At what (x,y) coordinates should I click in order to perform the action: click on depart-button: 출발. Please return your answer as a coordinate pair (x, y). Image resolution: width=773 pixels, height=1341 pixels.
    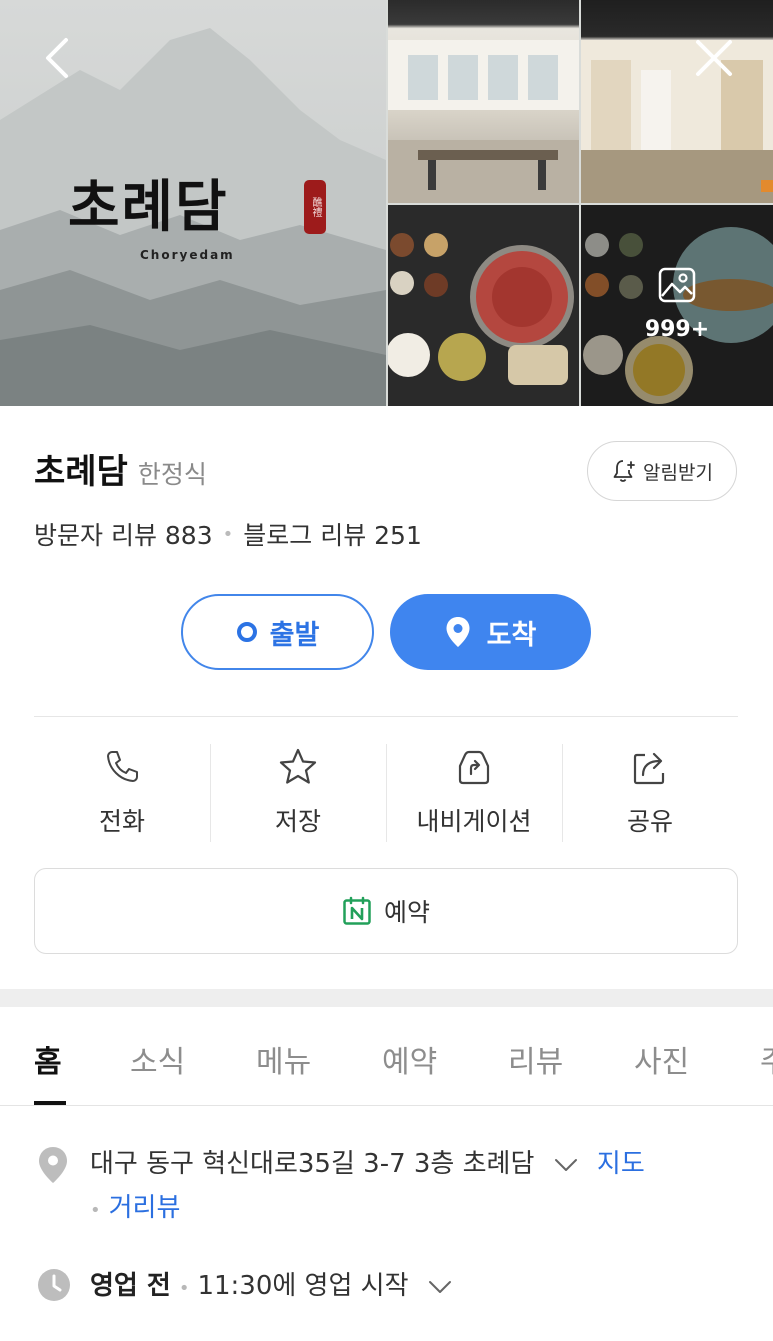
    Looking at the image, I should click on (277, 632).